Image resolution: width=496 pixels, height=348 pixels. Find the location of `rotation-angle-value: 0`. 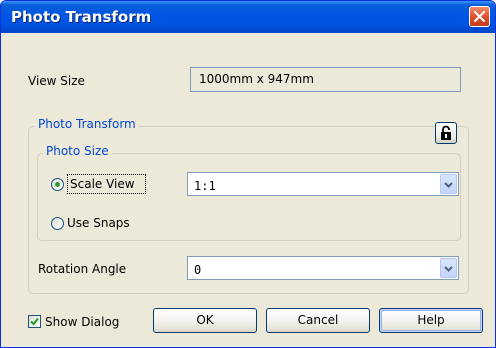

rotation-angle-value: 0 is located at coordinates (198, 270).